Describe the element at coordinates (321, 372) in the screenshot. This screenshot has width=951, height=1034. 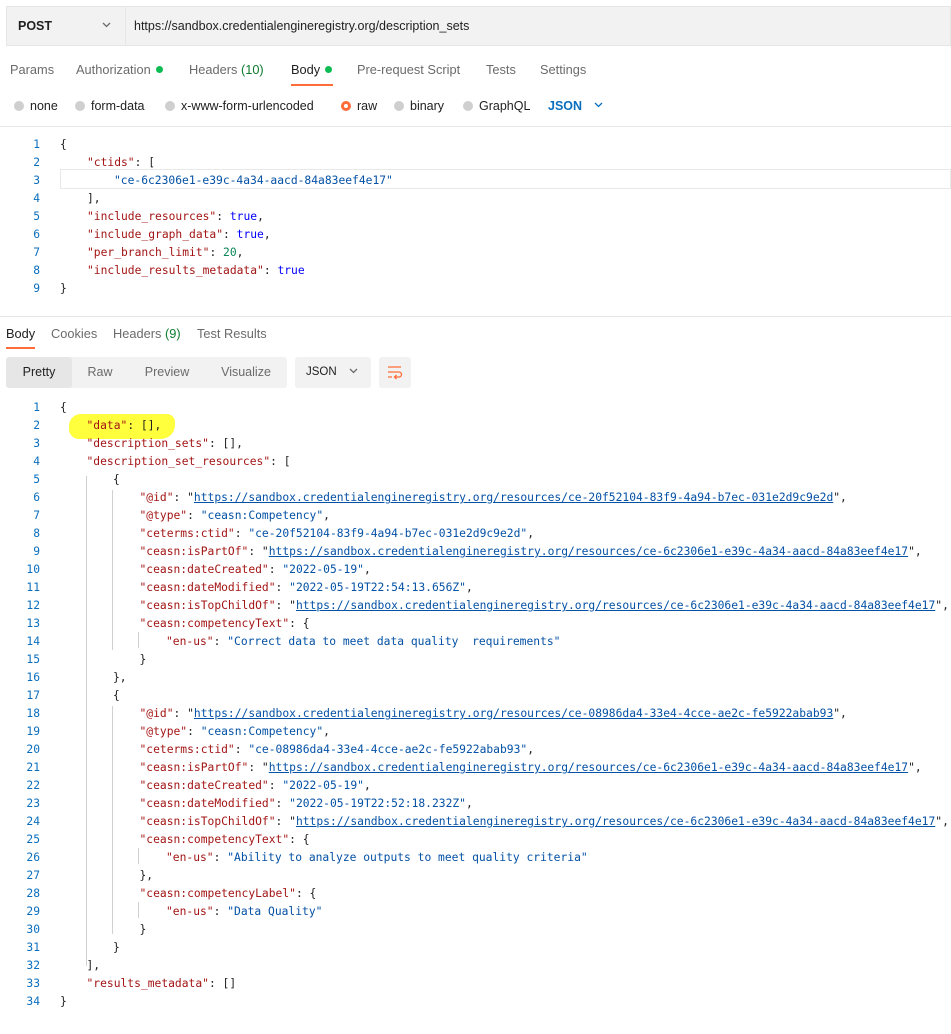
I see `response-format-label: JSON` at that location.